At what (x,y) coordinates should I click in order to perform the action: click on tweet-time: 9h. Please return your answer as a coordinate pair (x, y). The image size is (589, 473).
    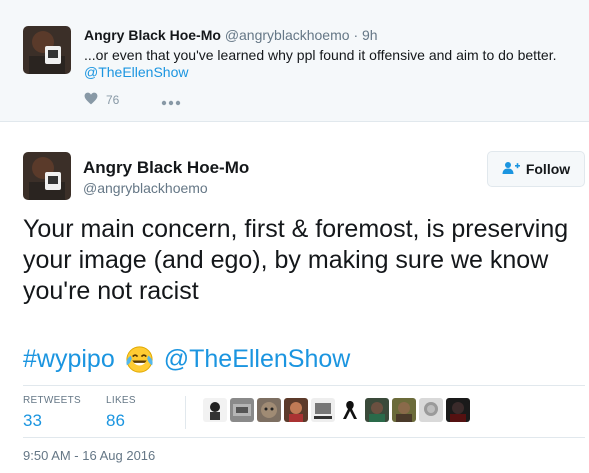
    Looking at the image, I should click on (370, 35).